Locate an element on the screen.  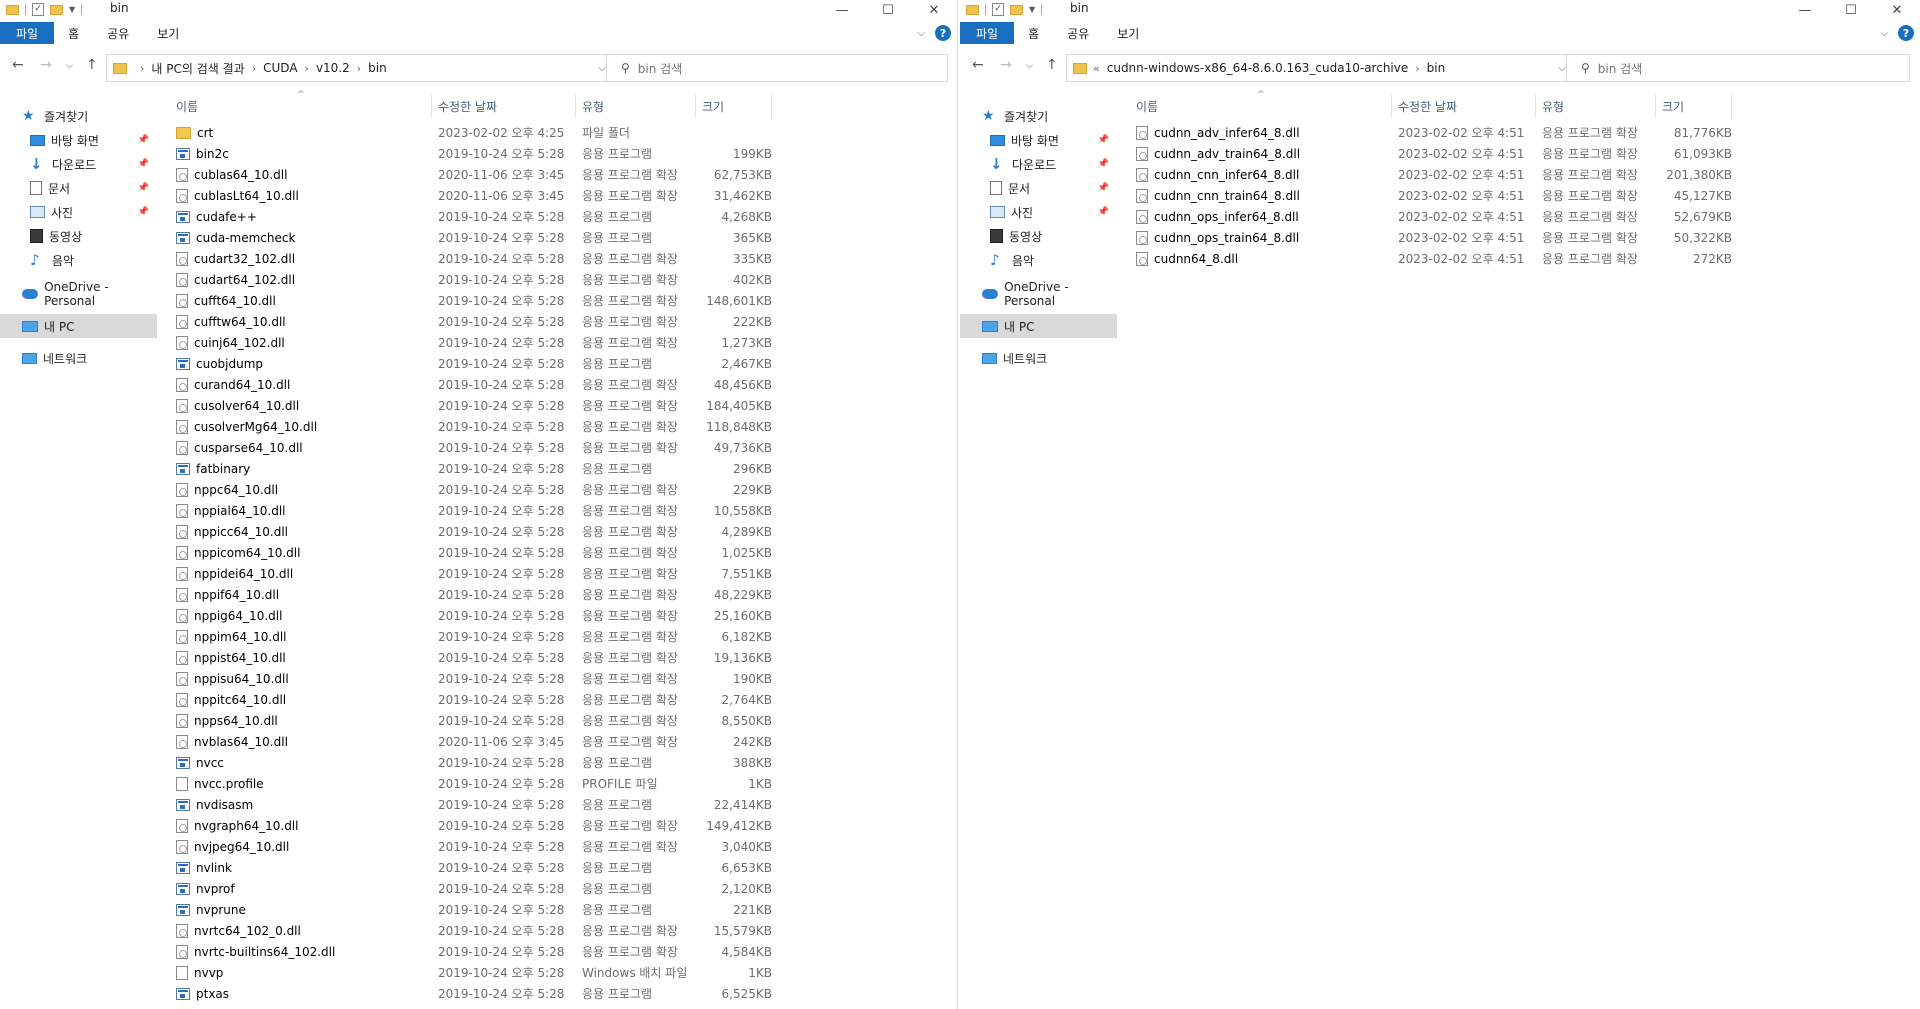
file-row: nvvp 2019-10-24 오후 5:28 Windows 배치 파일 1KB is located at coordinates (476, 972).